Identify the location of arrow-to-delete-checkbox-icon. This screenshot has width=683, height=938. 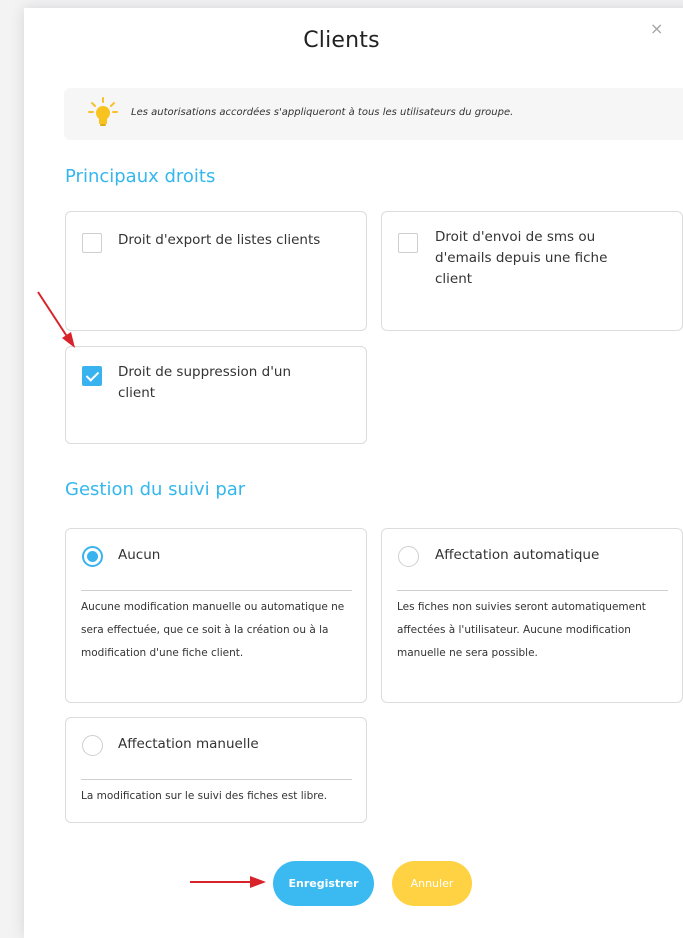
(56, 319).